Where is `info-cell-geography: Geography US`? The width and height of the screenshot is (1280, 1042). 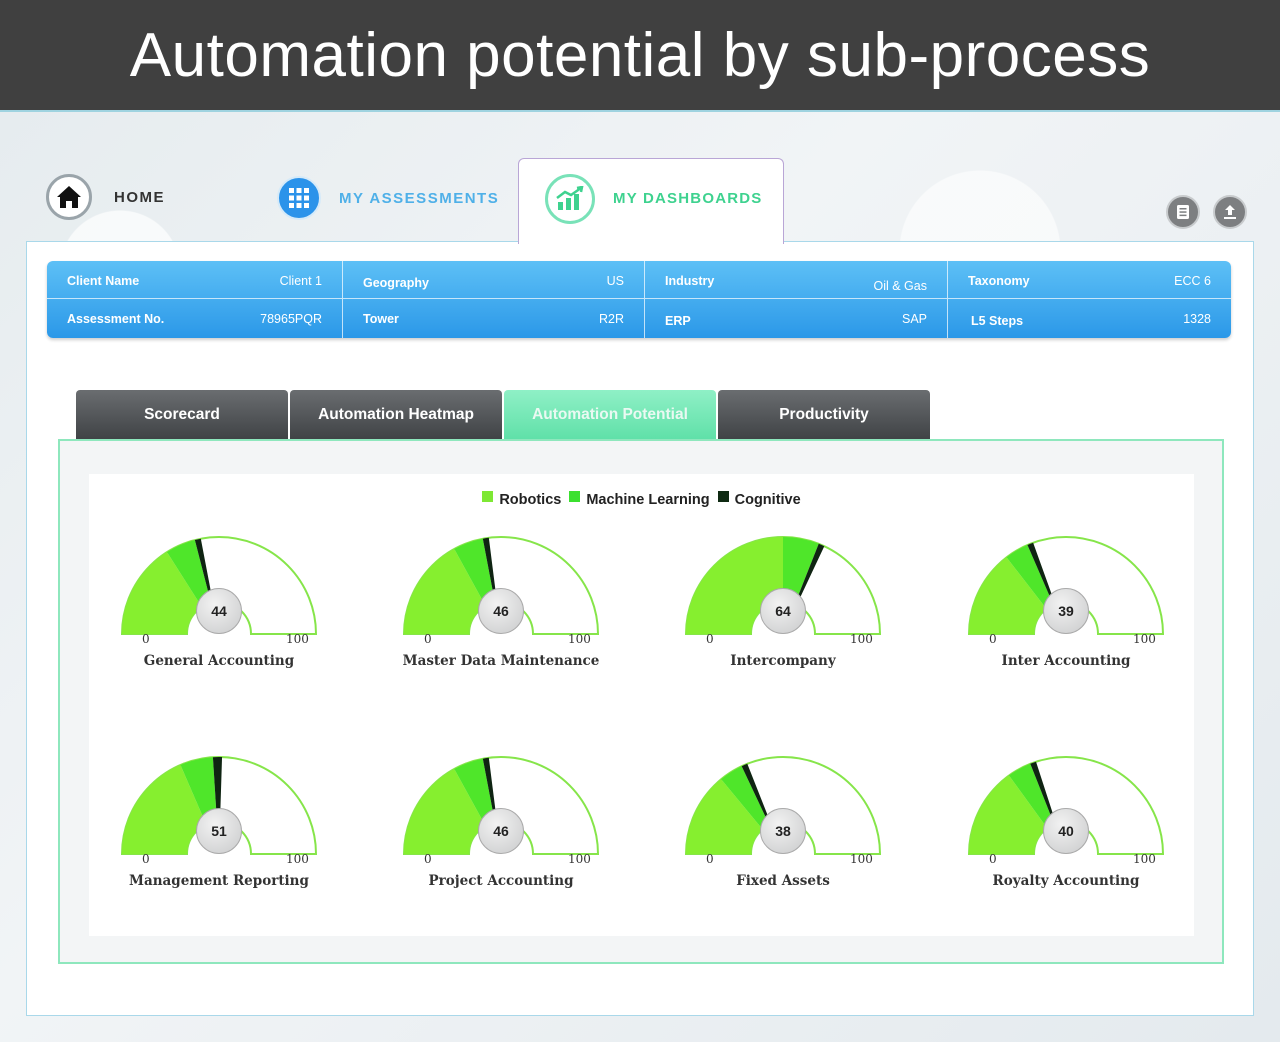
info-cell-geography: Geography US is located at coordinates (494, 280).